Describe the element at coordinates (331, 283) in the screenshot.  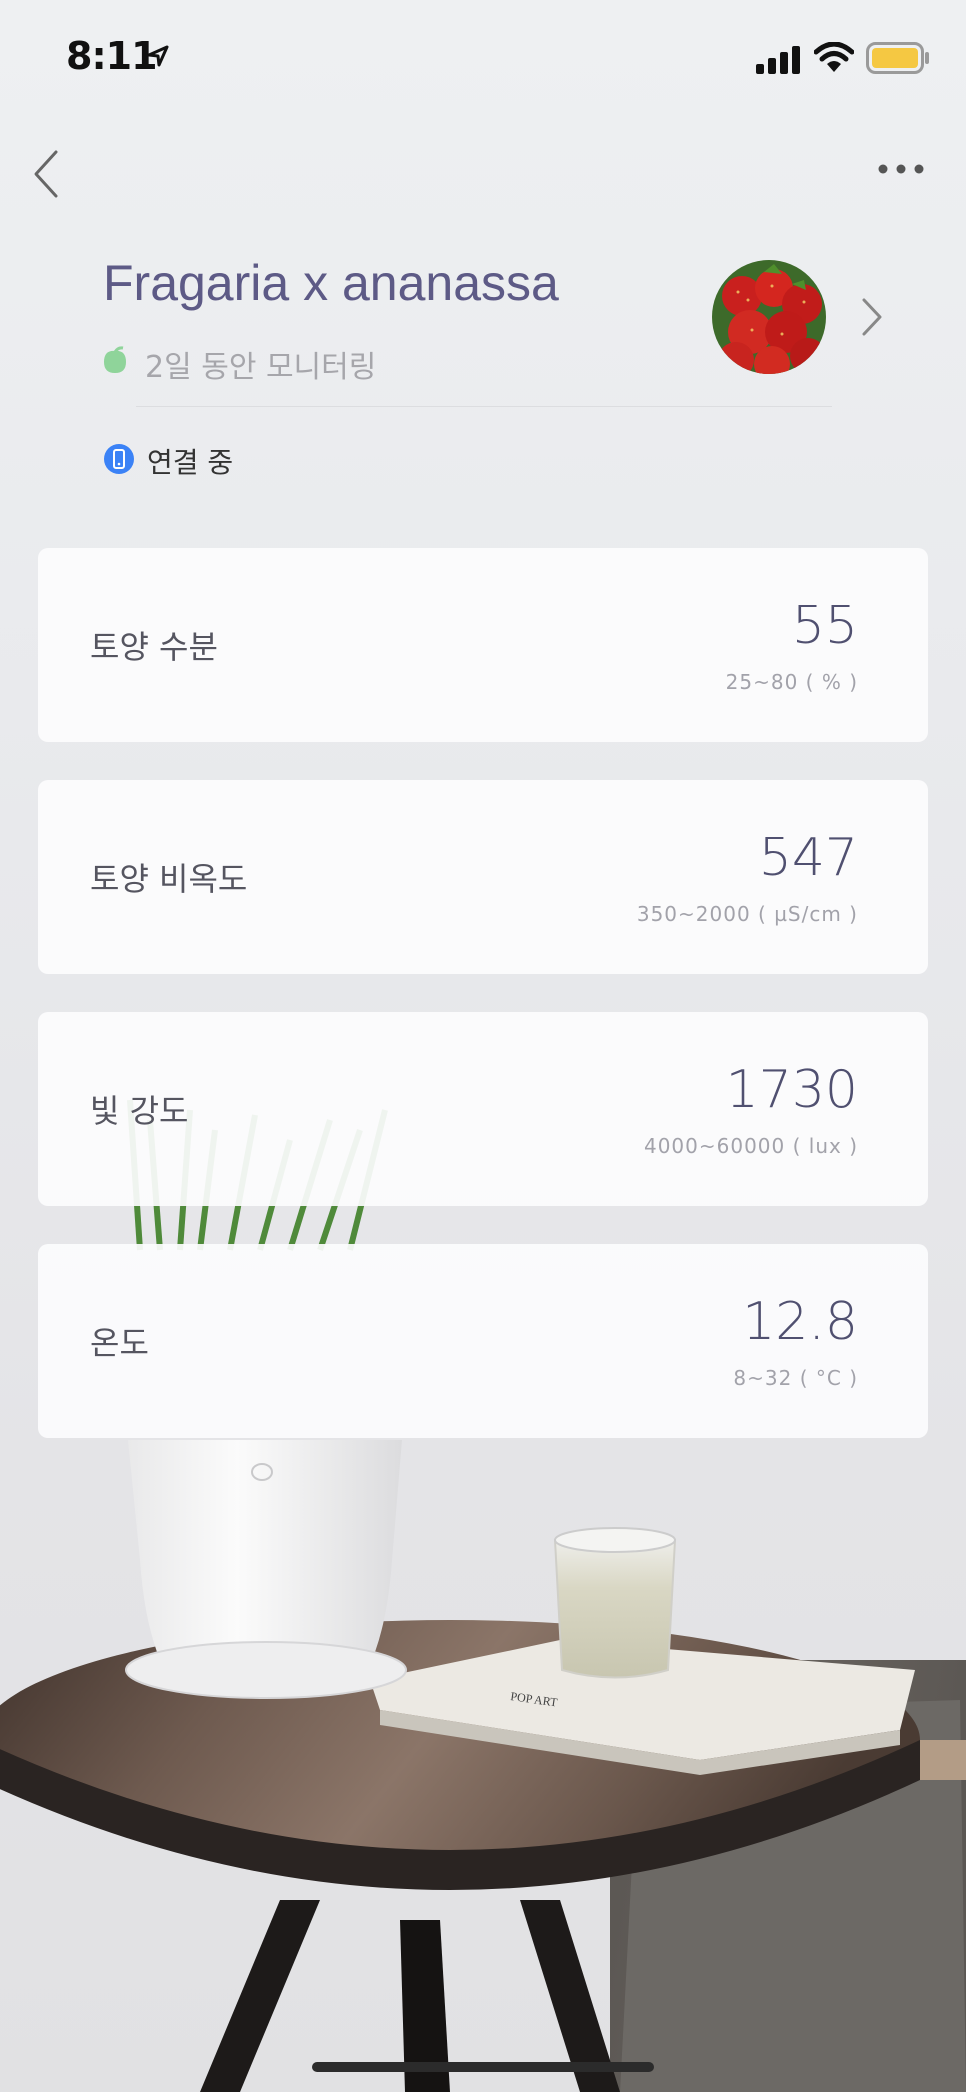
I see `plant-name: Fragaria x ananassa` at that location.